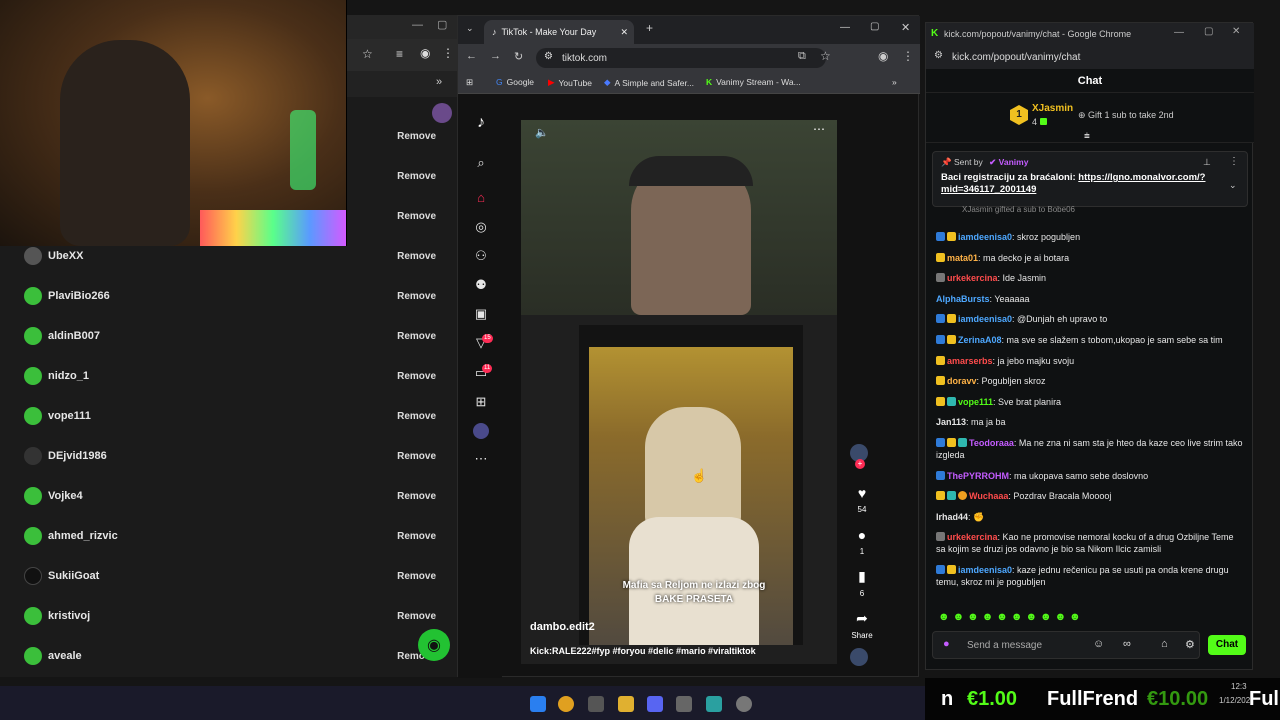 This screenshot has width=1280, height=720. Describe the element at coordinates (559, 32) in the screenshot. I see `tab-tiktok: ♪ TikTok - Make Your Day ✕` at that location.